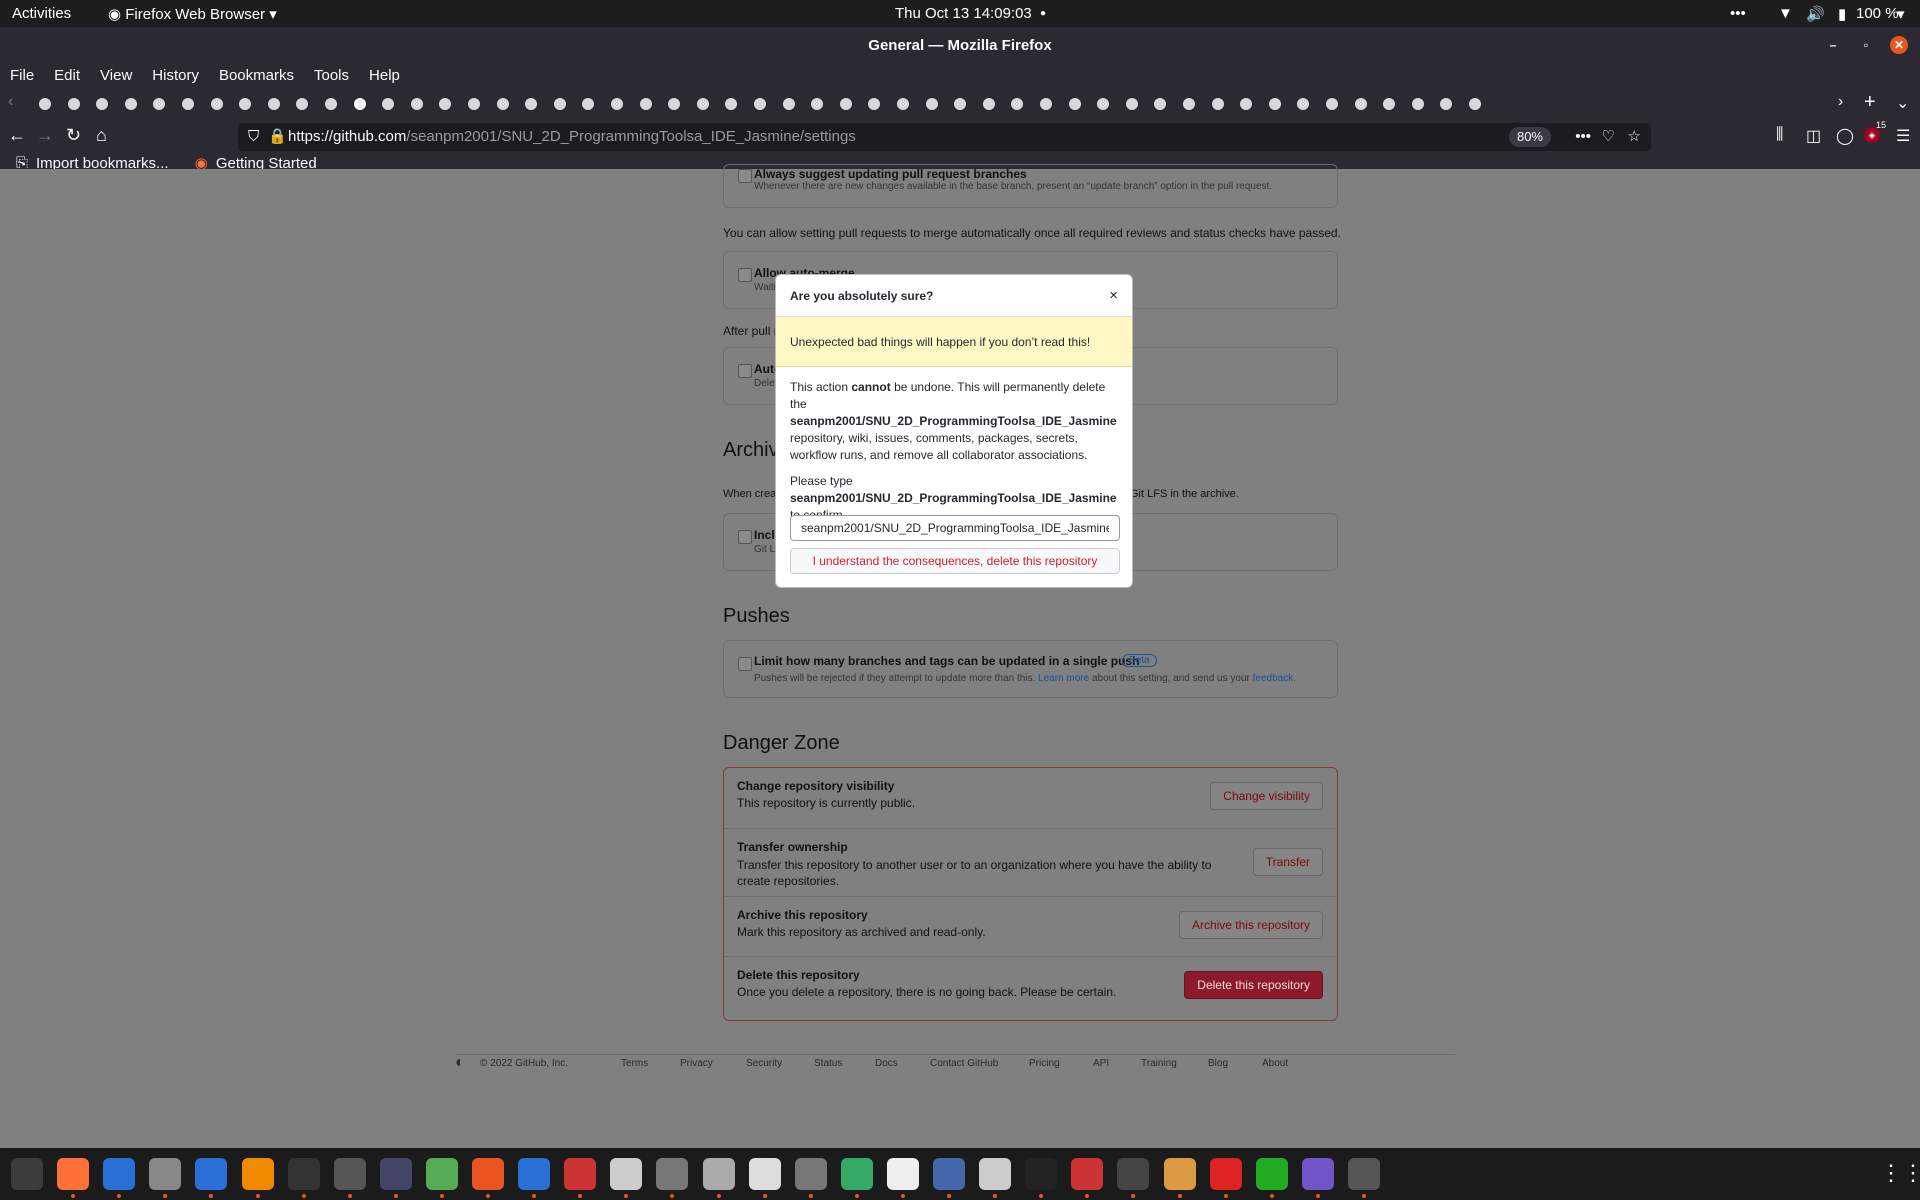 This screenshot has height=1200, width=1920. I want to click on spreadsheet-icon, so click(856, 1174).